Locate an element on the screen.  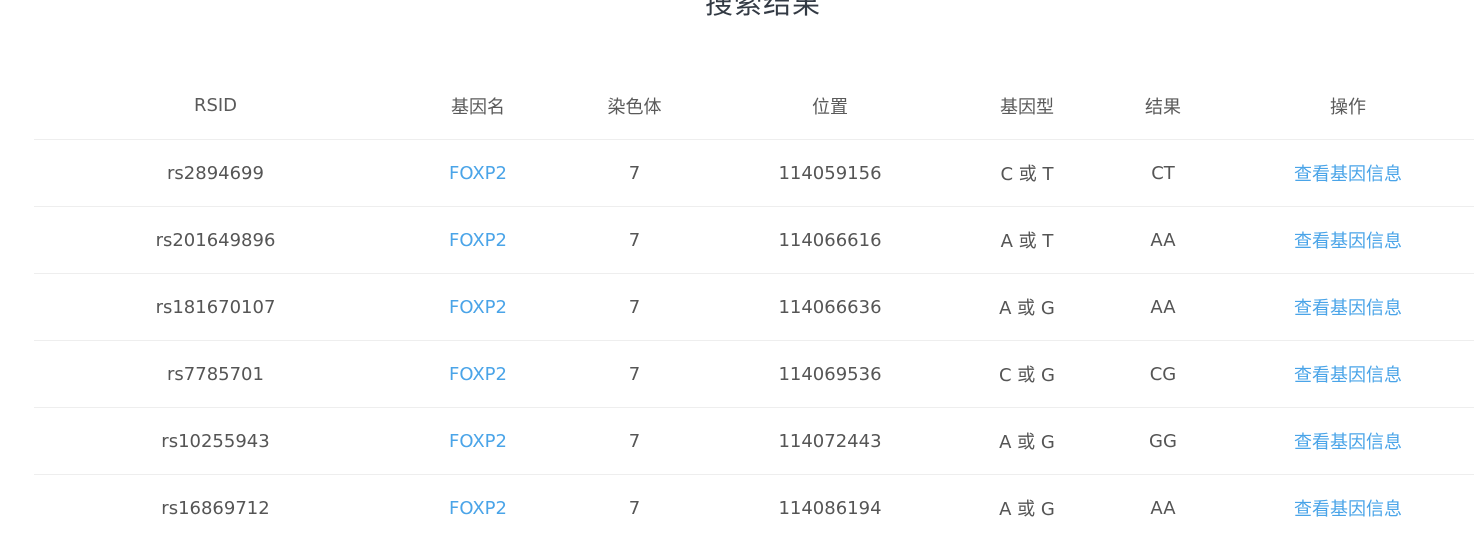
table-header-row: RSID 基因名 染色体 位置 基因型 结果 操作 is located at coordinates (754, 106).